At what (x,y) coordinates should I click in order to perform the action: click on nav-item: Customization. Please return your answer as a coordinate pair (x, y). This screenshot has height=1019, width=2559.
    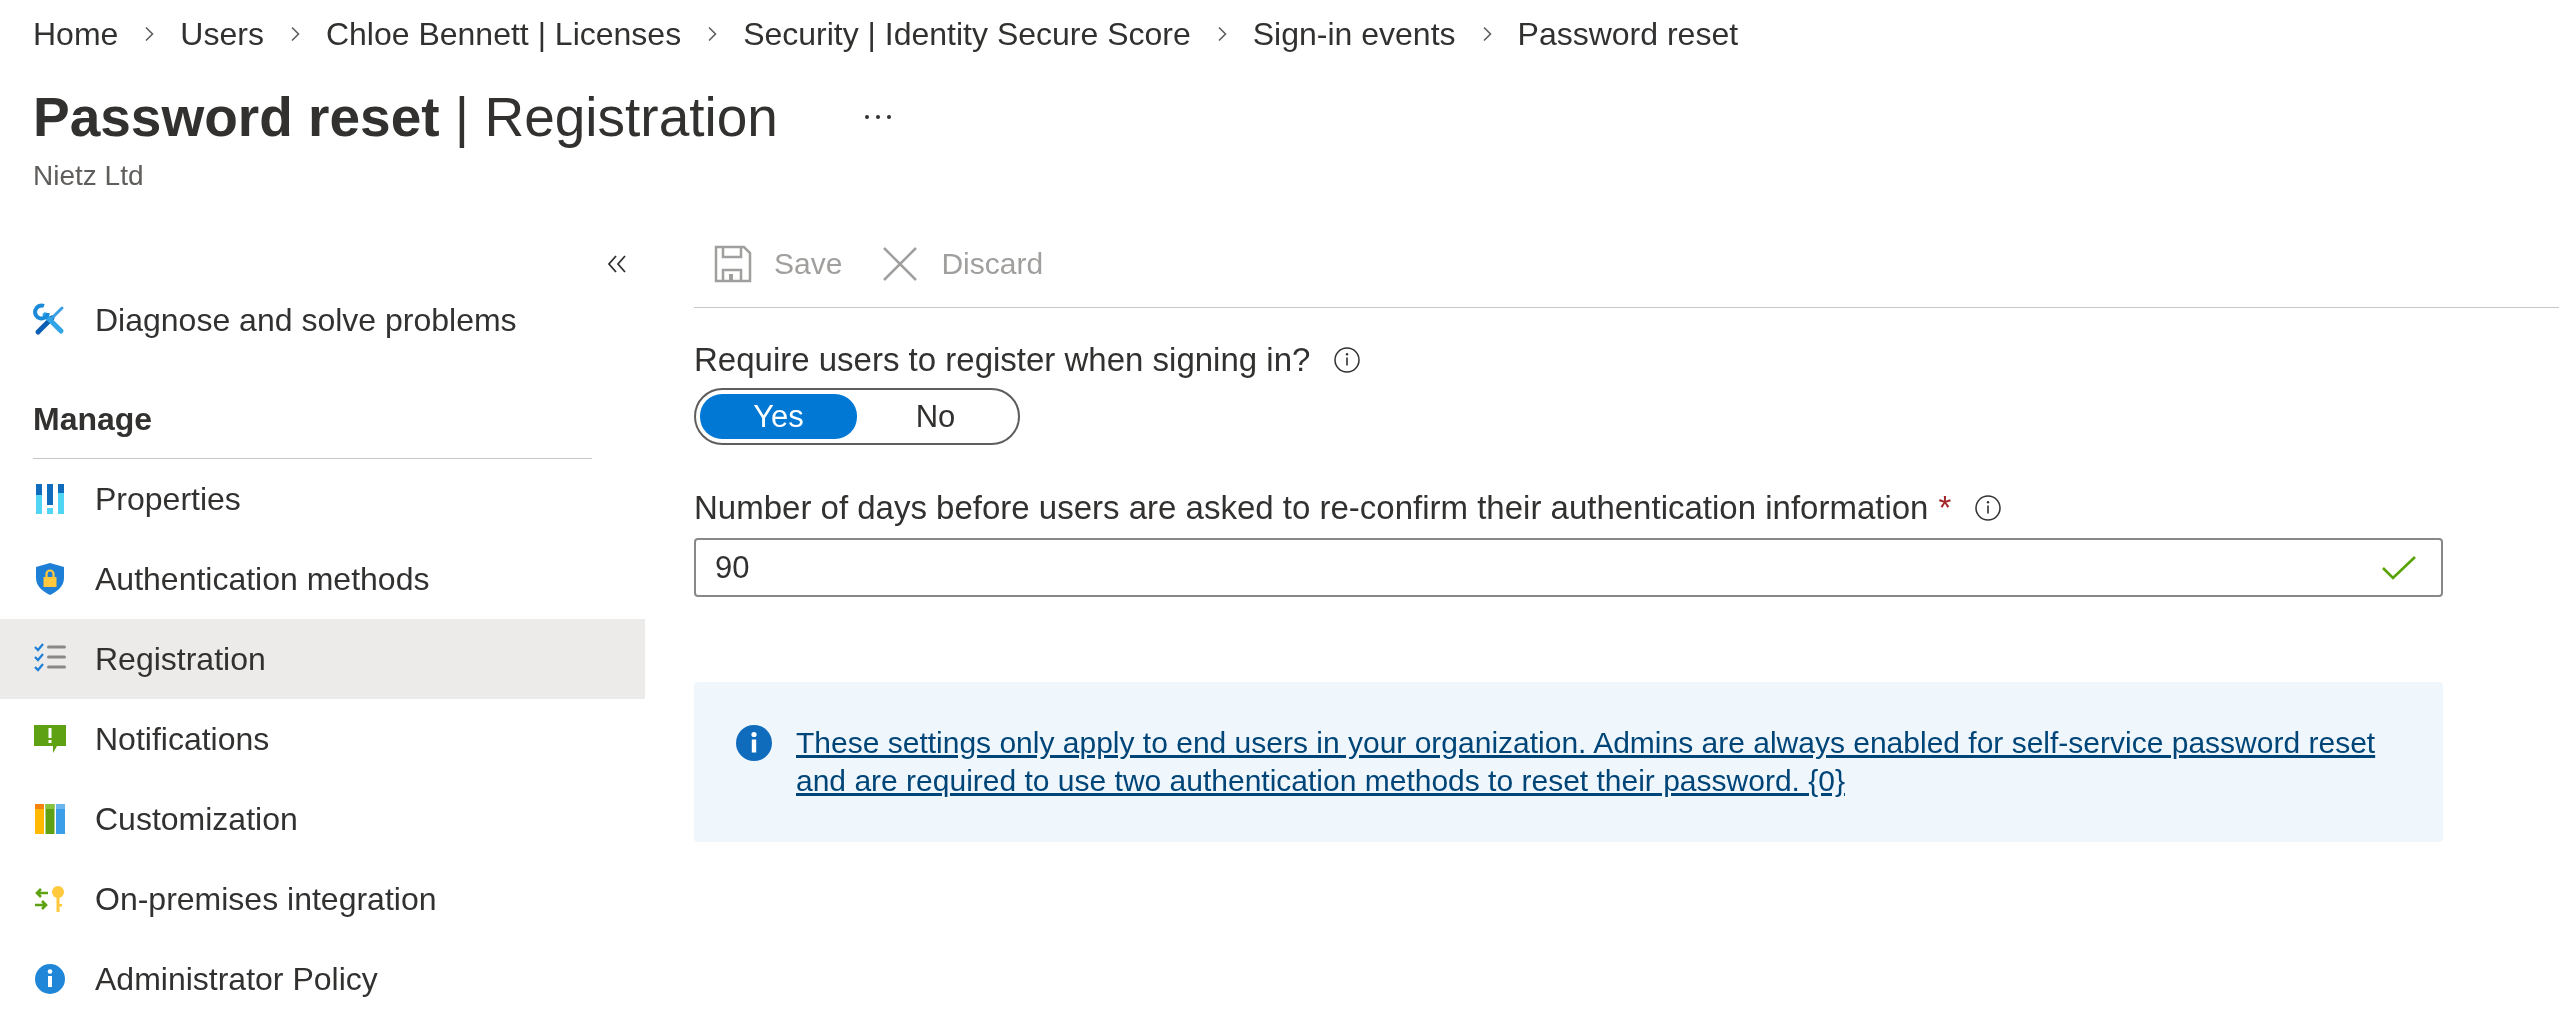
    Looking at the image, I should click on (322, 819).